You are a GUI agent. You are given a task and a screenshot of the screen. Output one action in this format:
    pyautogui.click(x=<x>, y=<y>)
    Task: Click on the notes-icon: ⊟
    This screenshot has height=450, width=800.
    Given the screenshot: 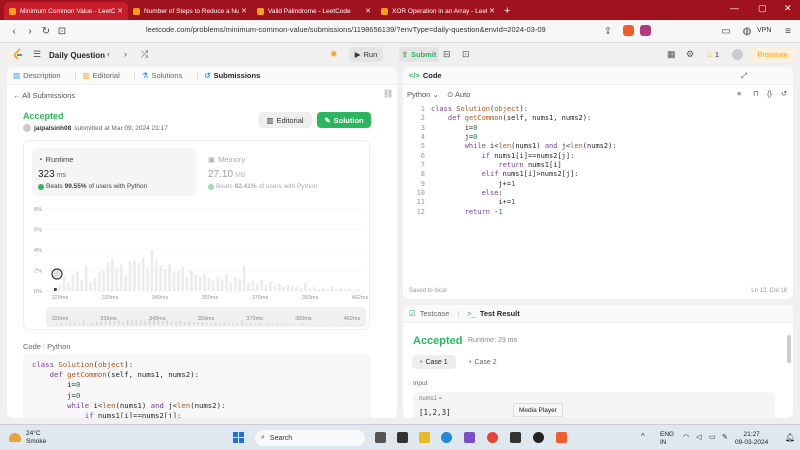 What is the action you would take?
    pyautogui.click(x=447, y=54)
    